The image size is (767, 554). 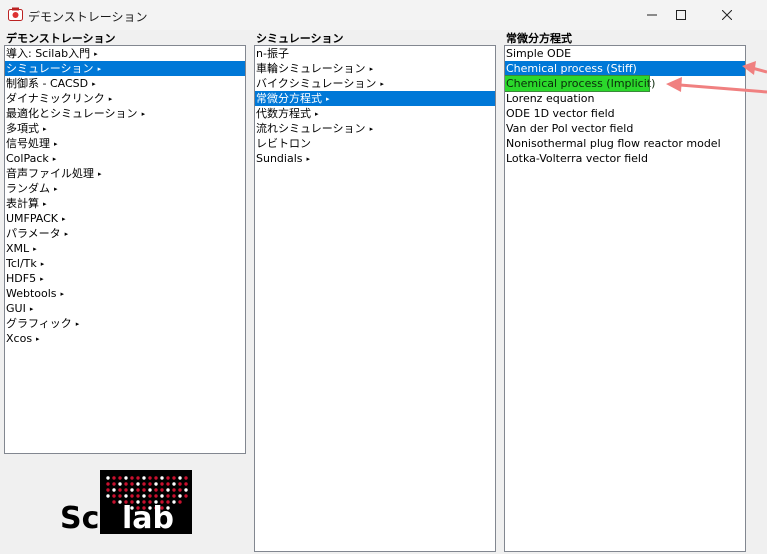 I want to click on list-item-label: Chemical process (Stiff), so click(x=571, y=68).